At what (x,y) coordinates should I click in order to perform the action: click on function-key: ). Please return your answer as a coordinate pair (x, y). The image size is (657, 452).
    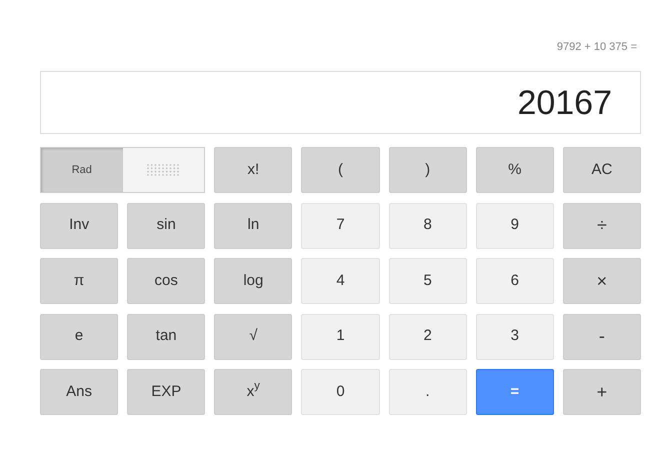
    Looking at the image, I should click on (427, 170).